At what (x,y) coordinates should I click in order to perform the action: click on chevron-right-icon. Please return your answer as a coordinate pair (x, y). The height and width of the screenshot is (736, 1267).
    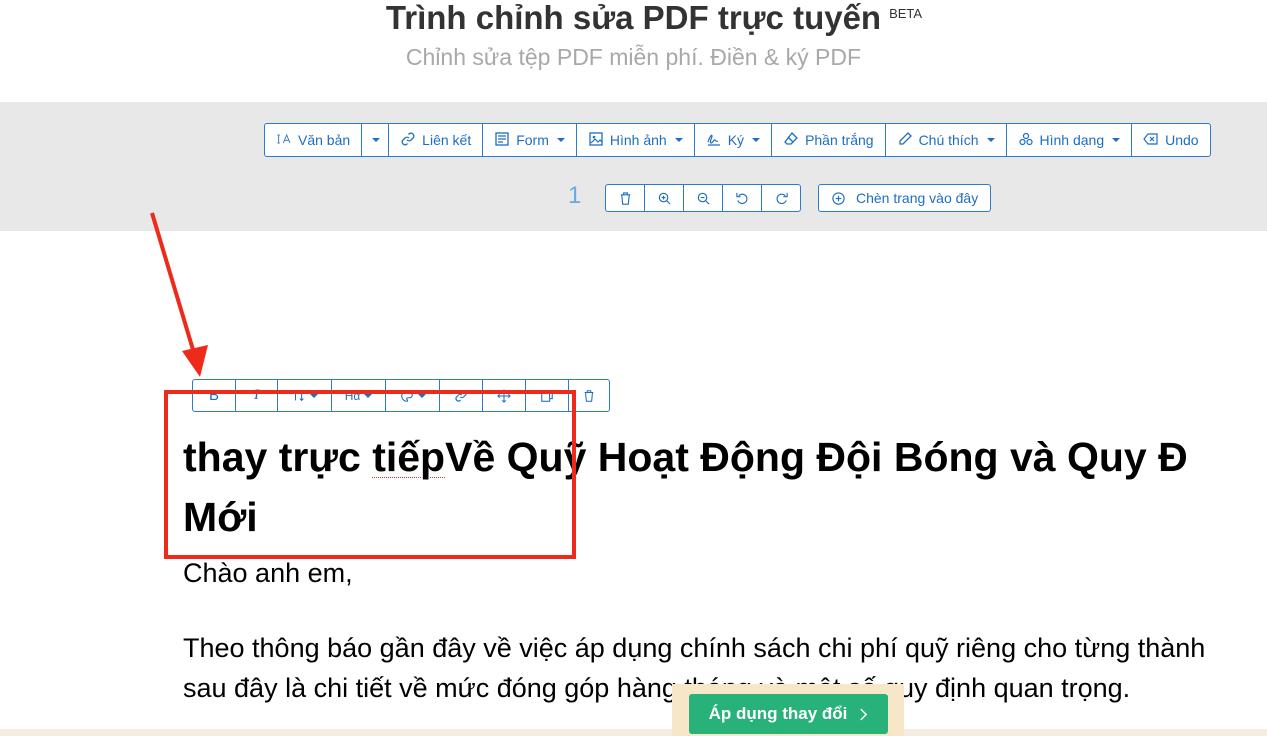
    Looking at the image, I should click on (864, 714).